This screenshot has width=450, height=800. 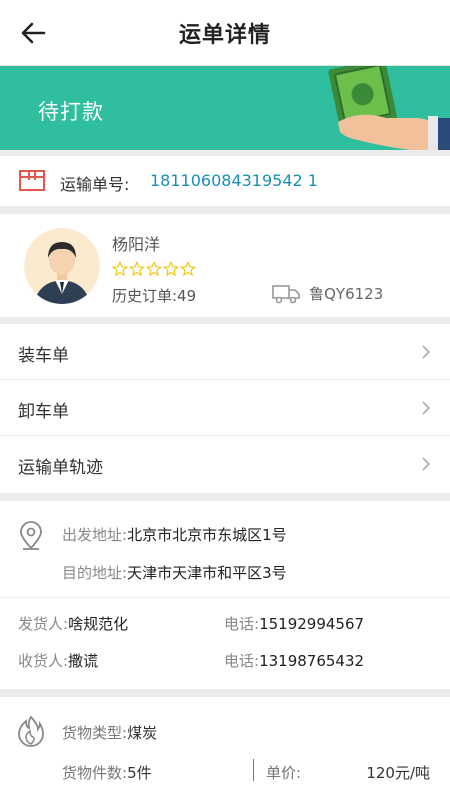 I want to click on order-number-value: 181106084319542 1, so click(x=234, y=180).